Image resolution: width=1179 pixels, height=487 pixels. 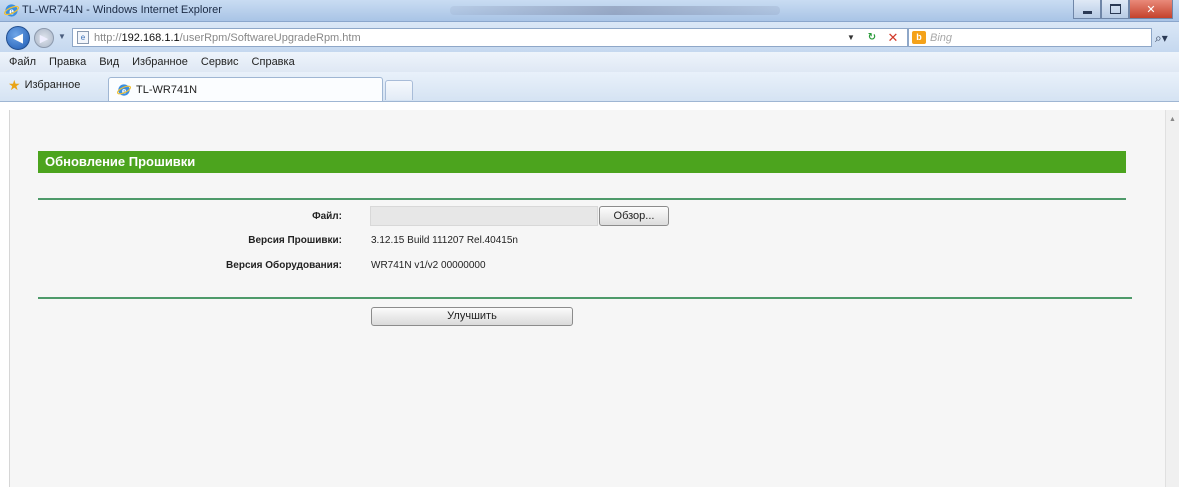 What do you see at coordinates (589, 62) in the screenshot?
I see `menu-bar: Файл Правка Вид Избранное Сервис Справка` at bounding box center [589, 62].